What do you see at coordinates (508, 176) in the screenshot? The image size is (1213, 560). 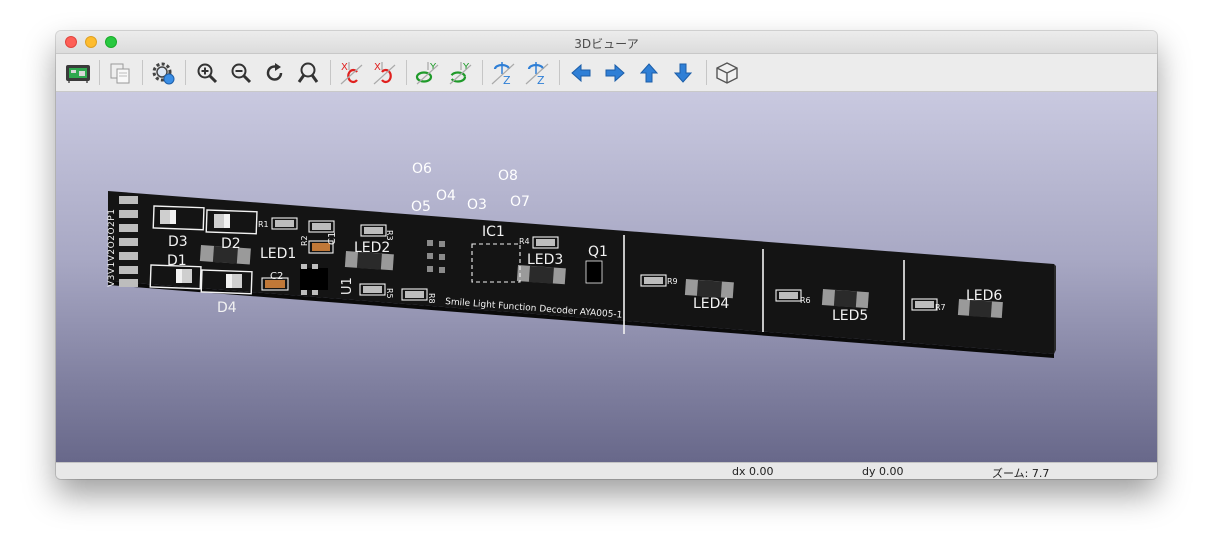 I see `pad-label-o8: O8` at bounding box center [508, 176].